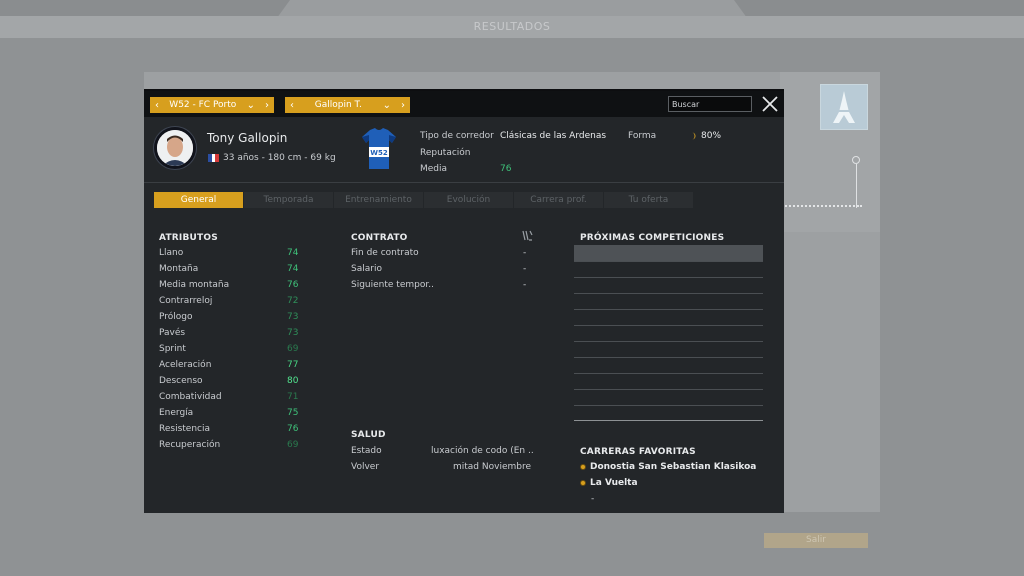  I want to click on tab-general: General, so click(198, 200).